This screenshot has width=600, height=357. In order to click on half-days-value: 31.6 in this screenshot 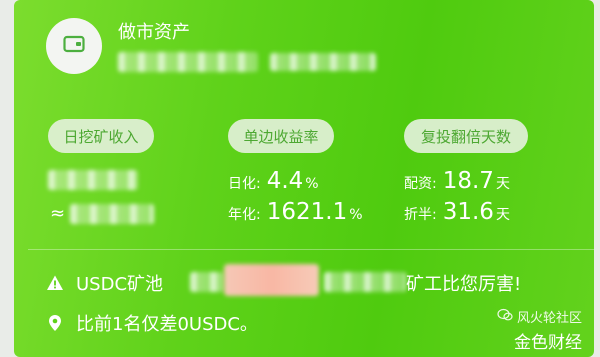, I will do `click(468, 212)`.